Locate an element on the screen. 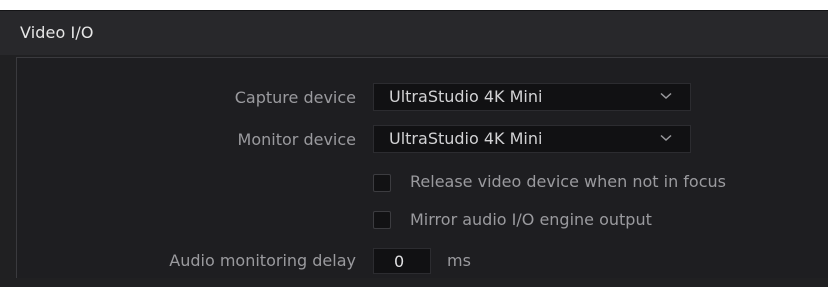 This screenshot has height=287, width=828. capture-device-label: Capture device is located at coordinates (295, 97).